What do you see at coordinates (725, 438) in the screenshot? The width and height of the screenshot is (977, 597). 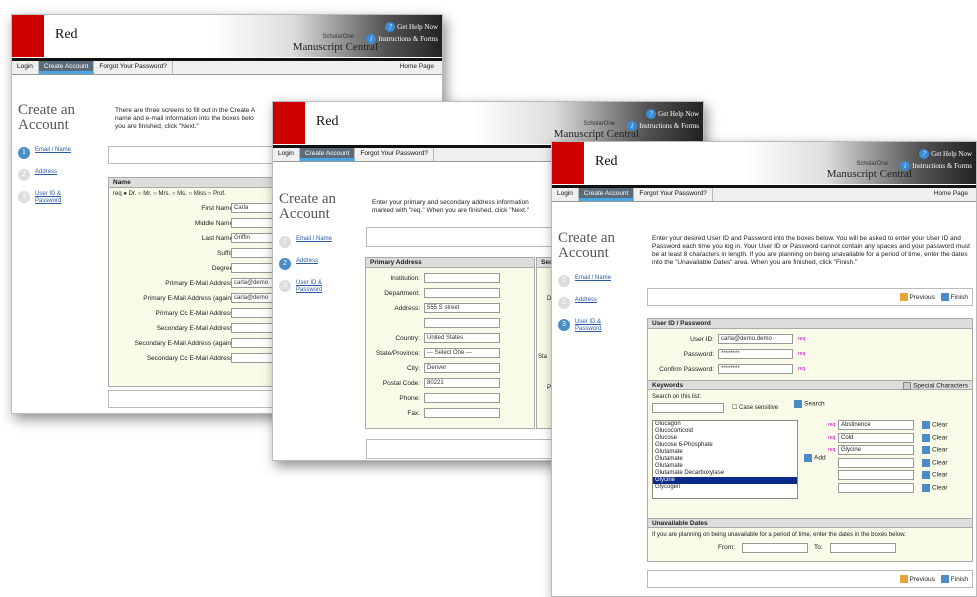 I see `list-item: Glucose` at bounding box center [725, 438].